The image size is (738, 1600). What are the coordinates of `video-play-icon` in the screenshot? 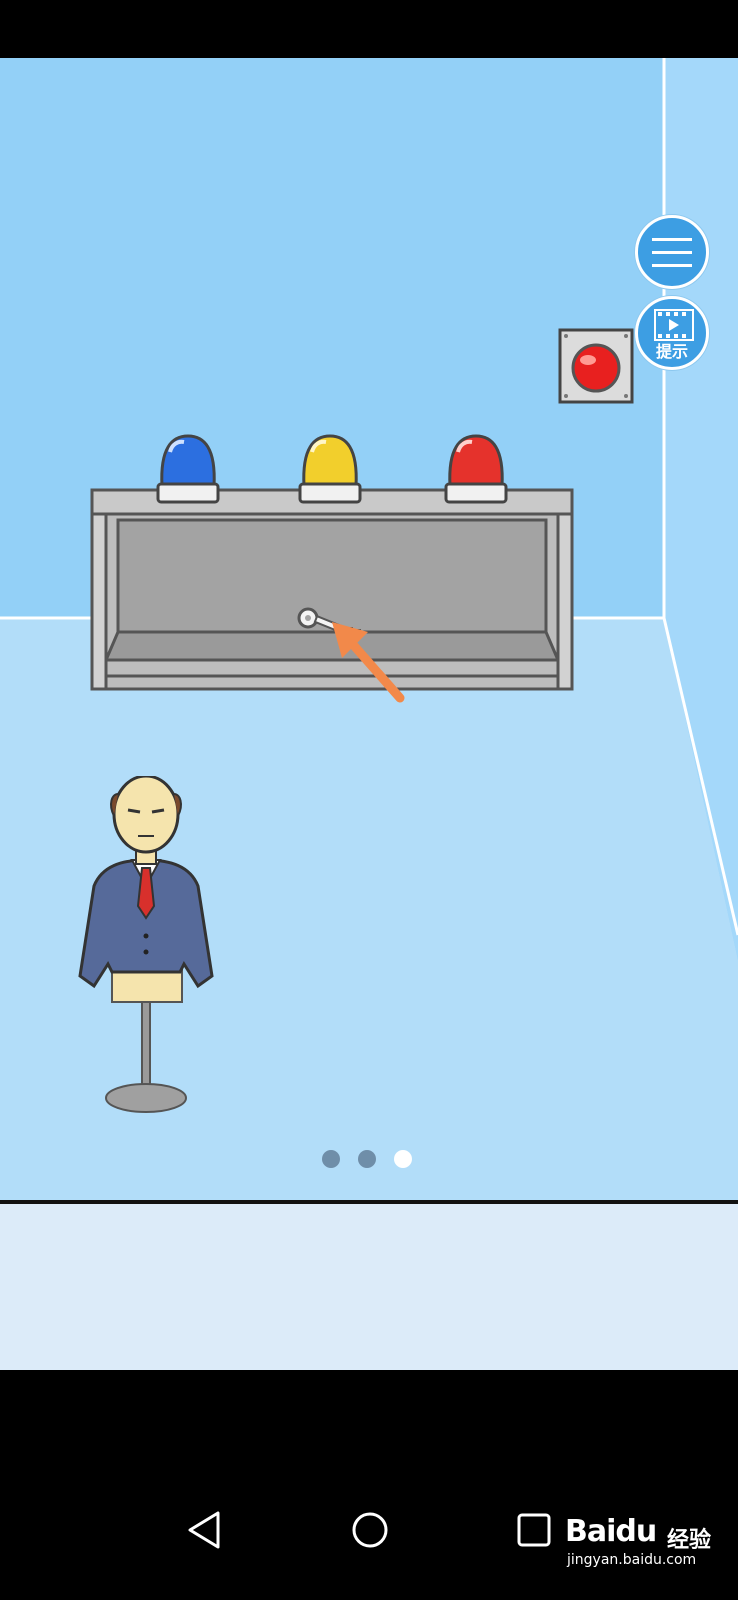 It's located at (674, 325).